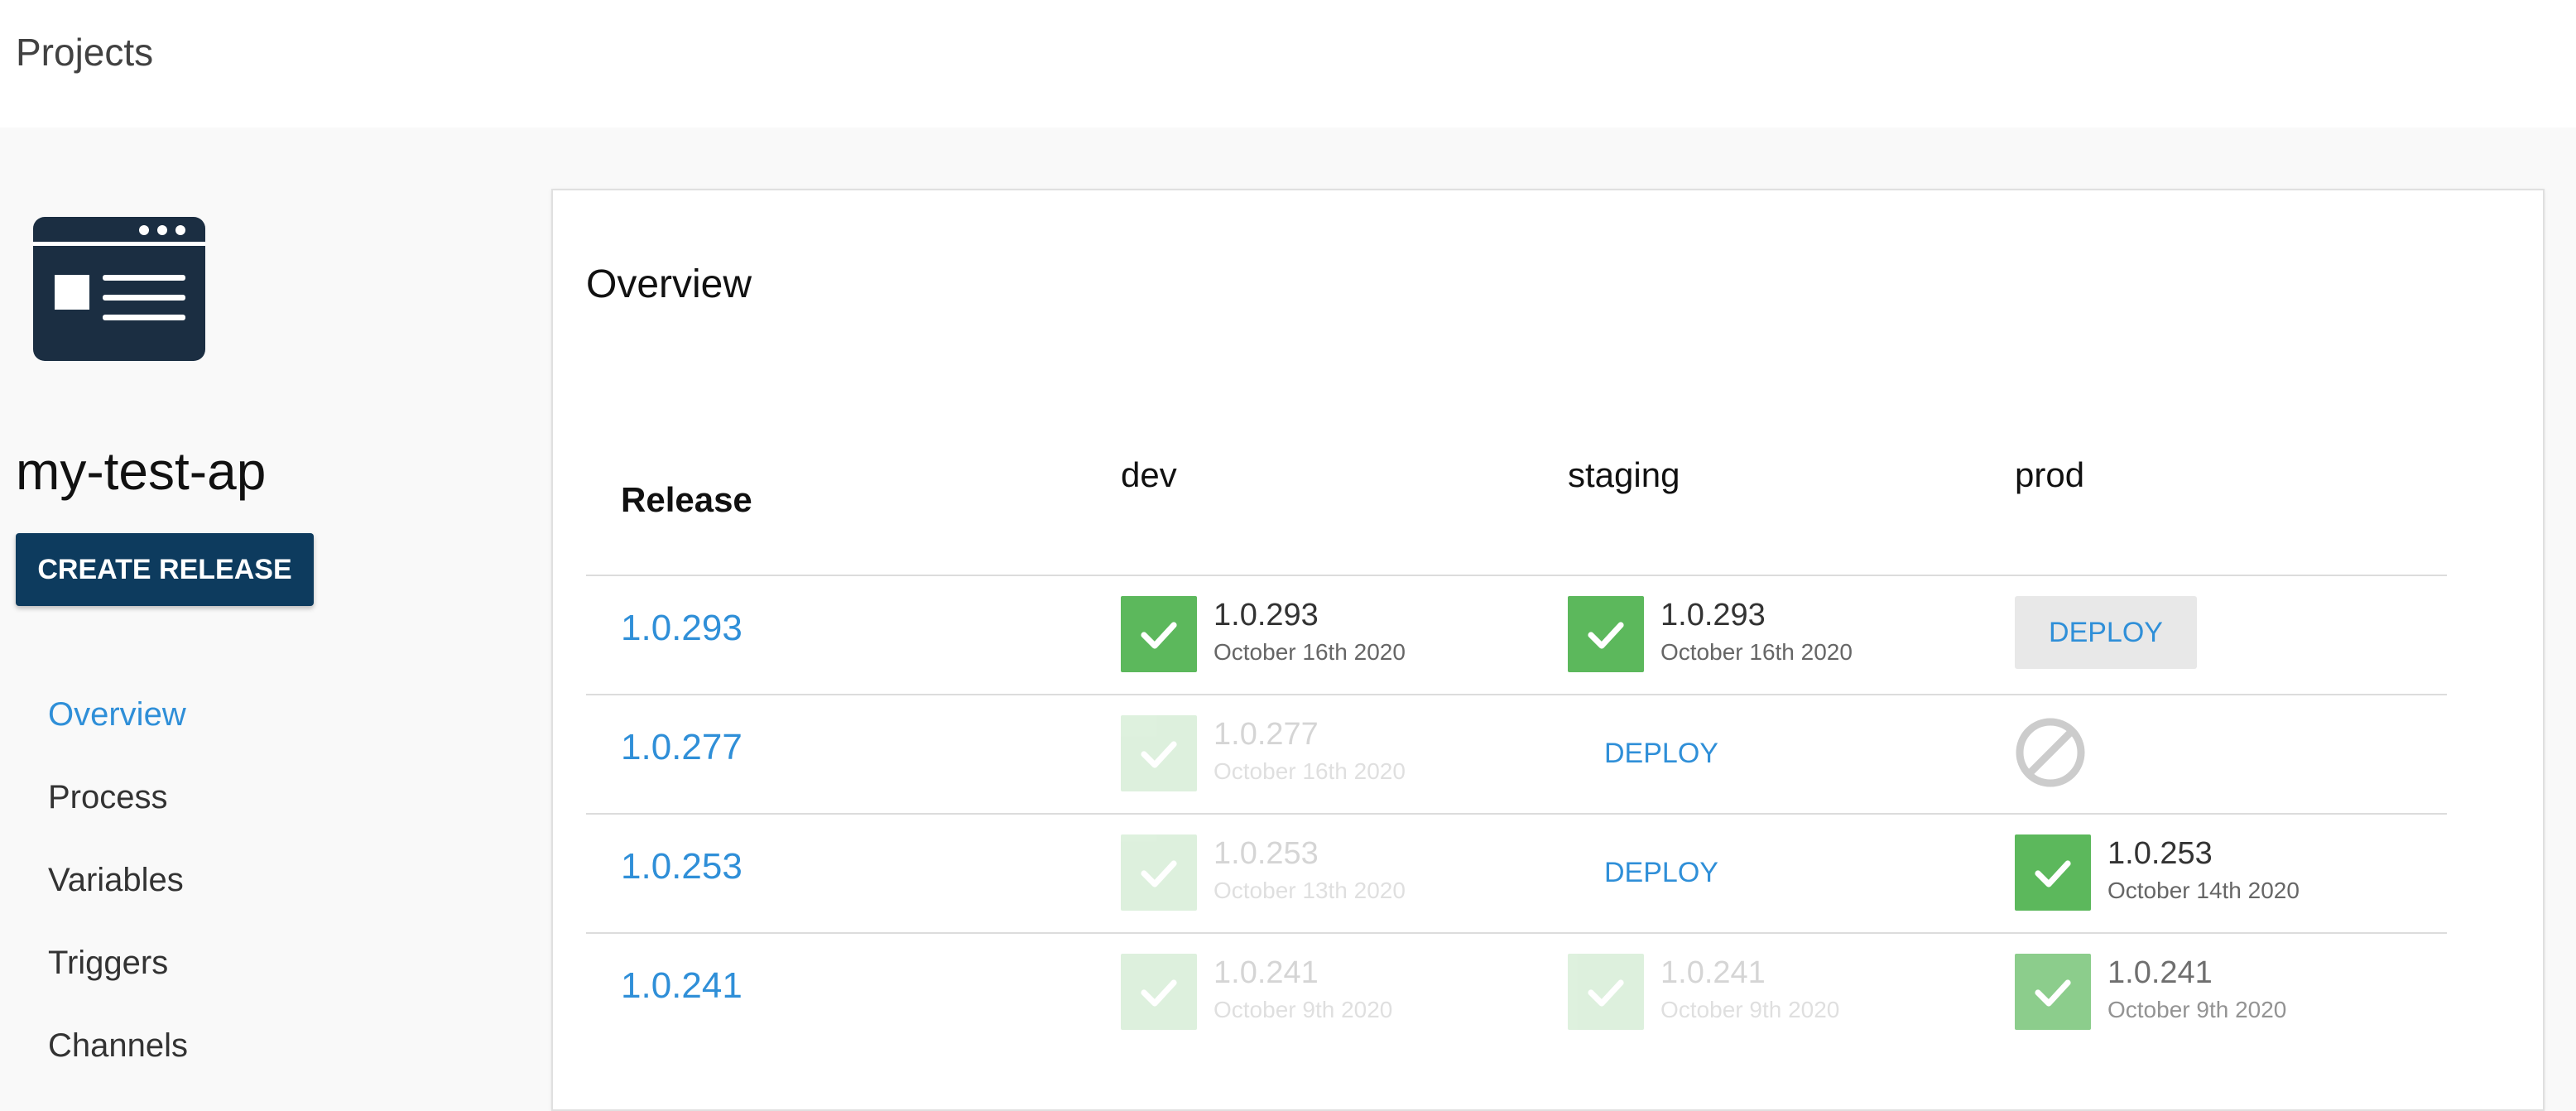 This screenshot has height=1111, width=2576. Describe the element at coordinates (2050, 474) in the screenshot. I see `column-header-prod: prod` at that location.